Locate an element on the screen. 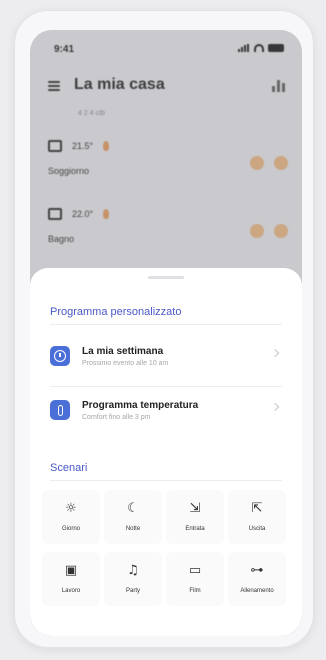 This screenshot has height=660, width=326. program-title: La mia settimana is located at coordinates (123, 351).